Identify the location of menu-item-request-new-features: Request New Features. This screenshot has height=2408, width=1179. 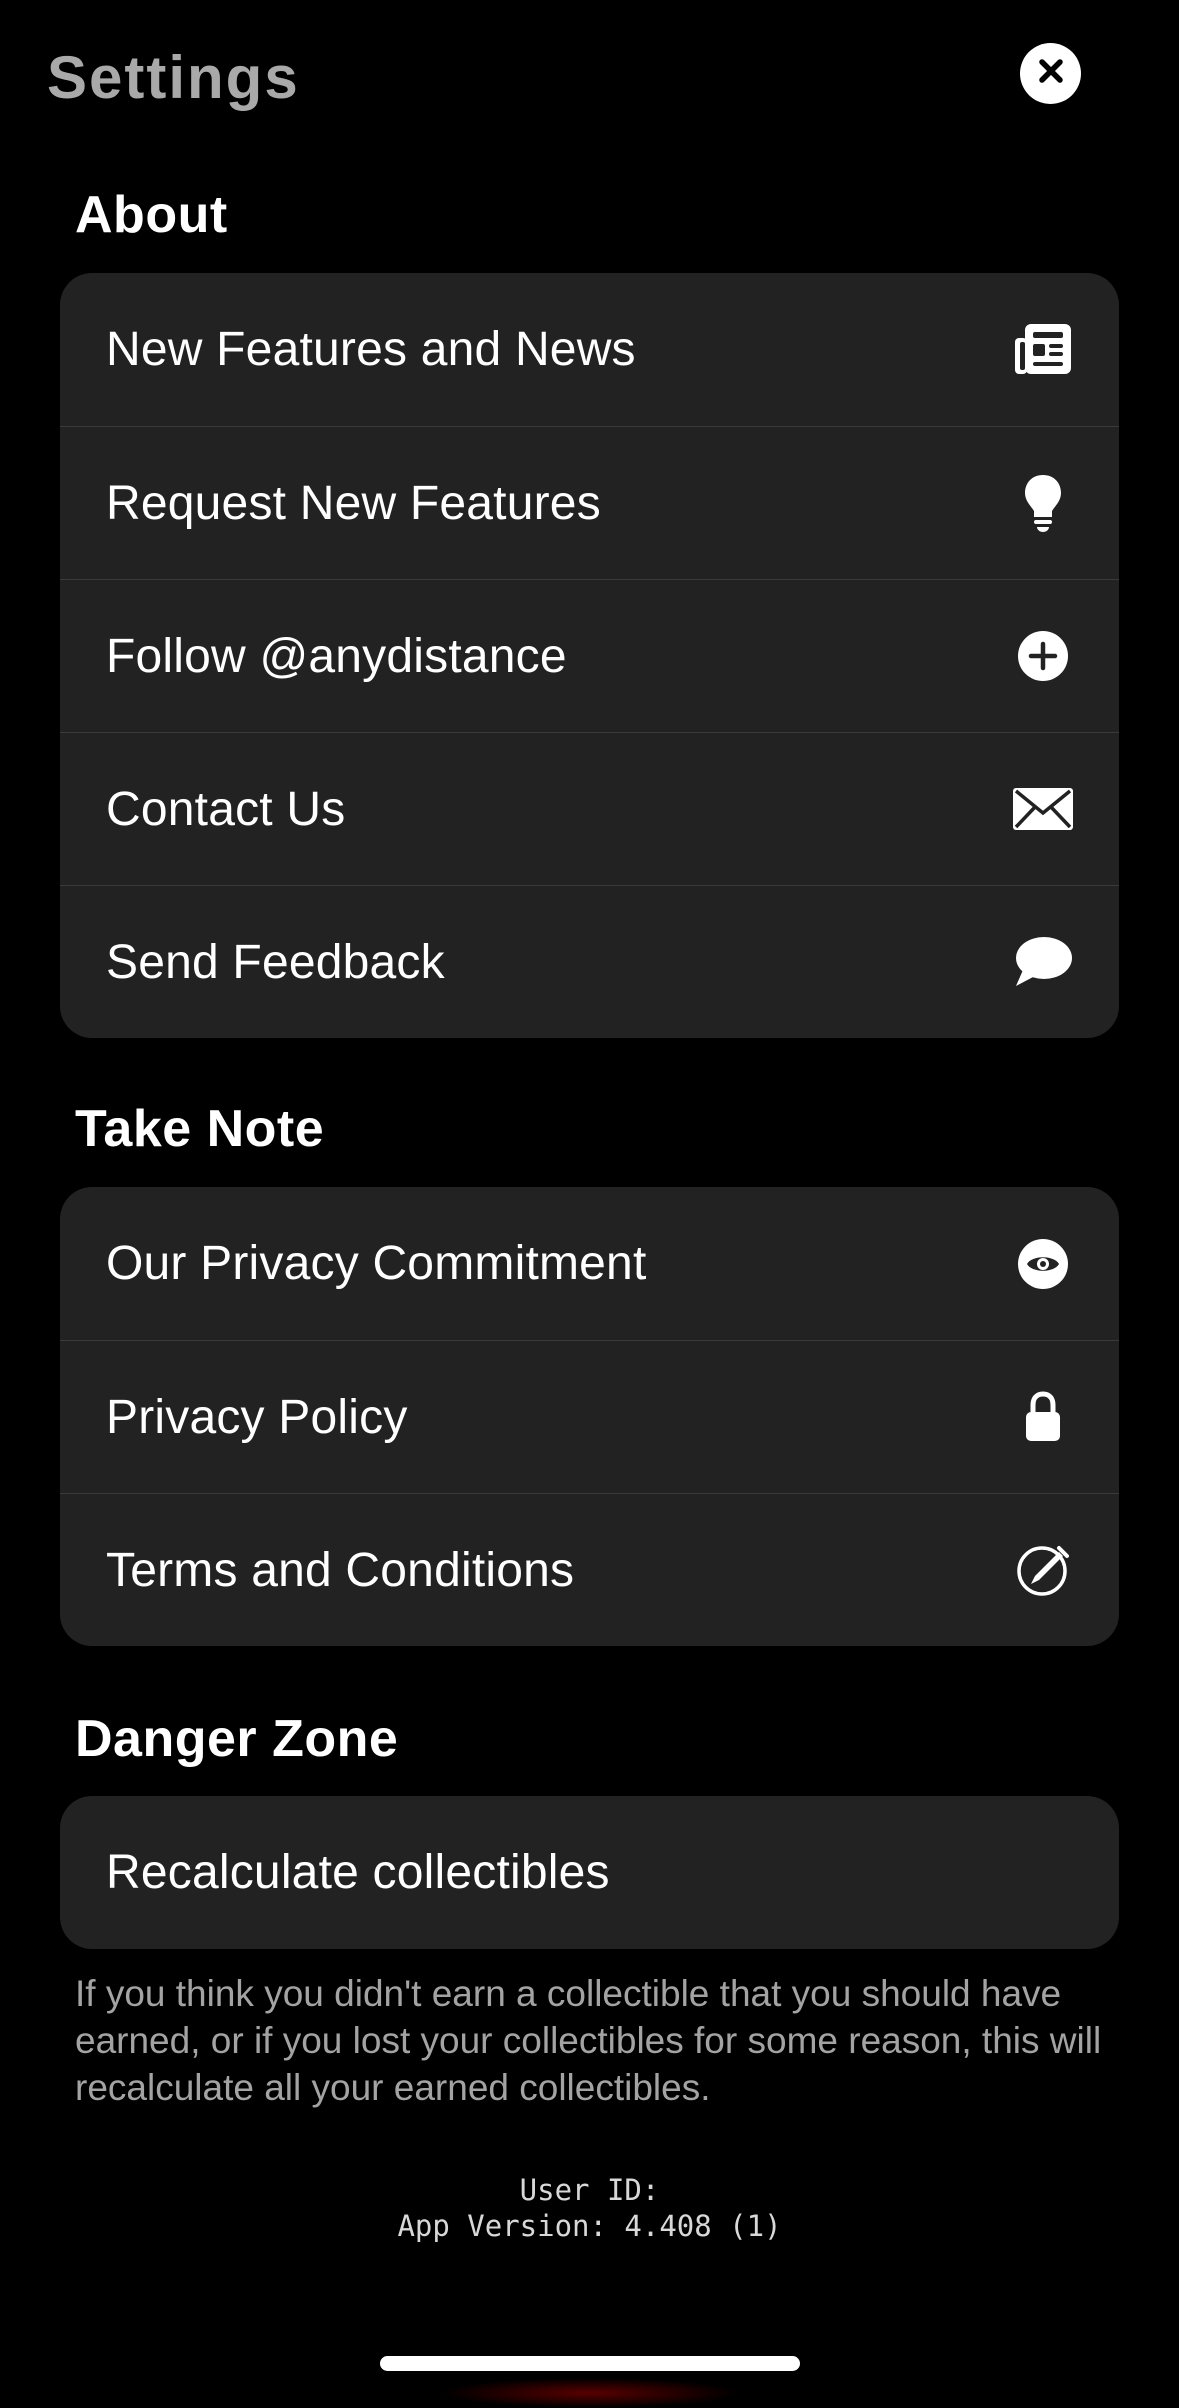
(589, 502).